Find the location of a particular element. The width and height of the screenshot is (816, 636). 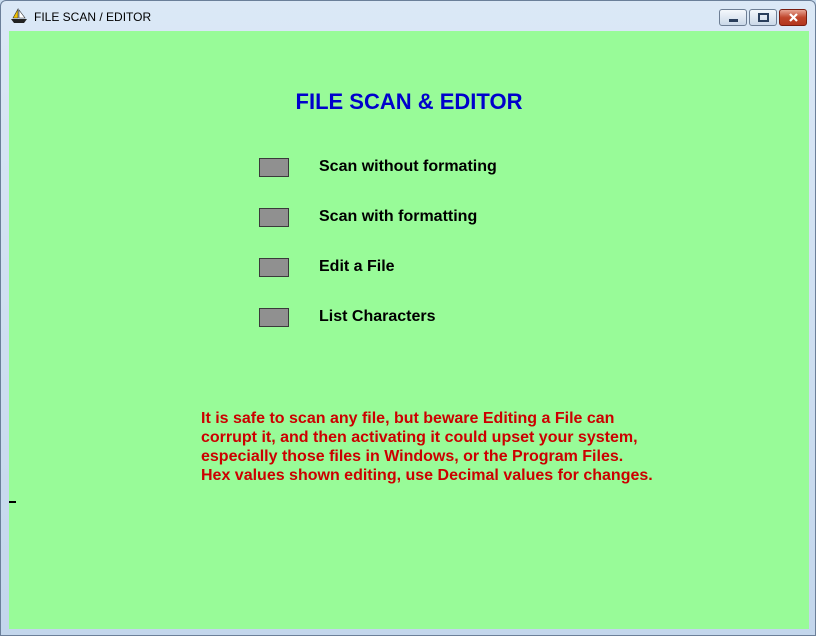

scan-without-formating-button is located at coordinates (274, 167).